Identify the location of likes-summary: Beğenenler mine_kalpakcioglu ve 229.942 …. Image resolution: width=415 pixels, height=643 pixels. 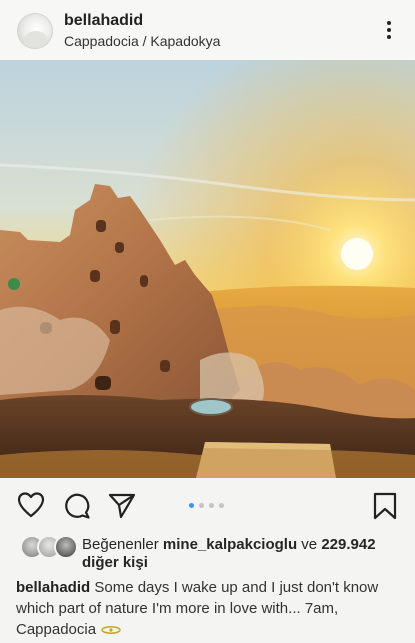
(207, 553).